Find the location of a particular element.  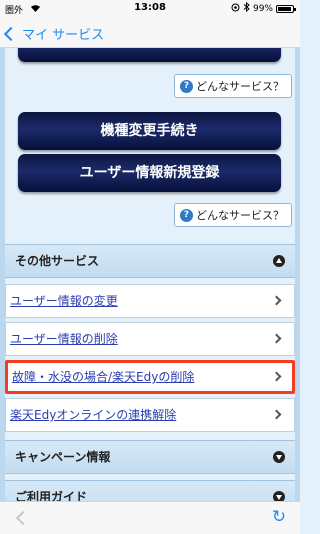

section-guide: ご利用ガイド is located at coordinates (150, 490).